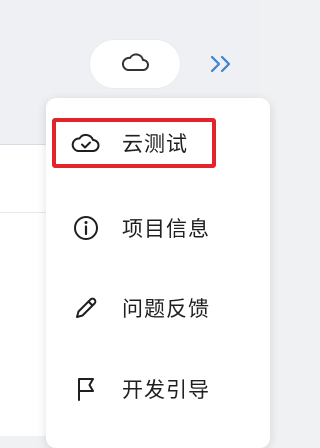 This screenshot has height=448, width=320. What do you see at coordinates (166, 309) in the screenshot?
I see `menu-item-label: 问题反馈` at bounding box center [166, 309].